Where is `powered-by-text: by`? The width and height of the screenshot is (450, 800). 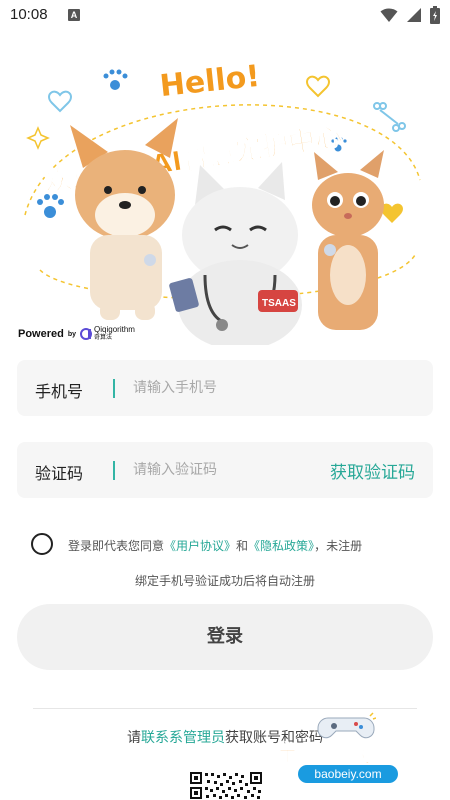 powered-by-text: by is located at coordinates (72, 334).